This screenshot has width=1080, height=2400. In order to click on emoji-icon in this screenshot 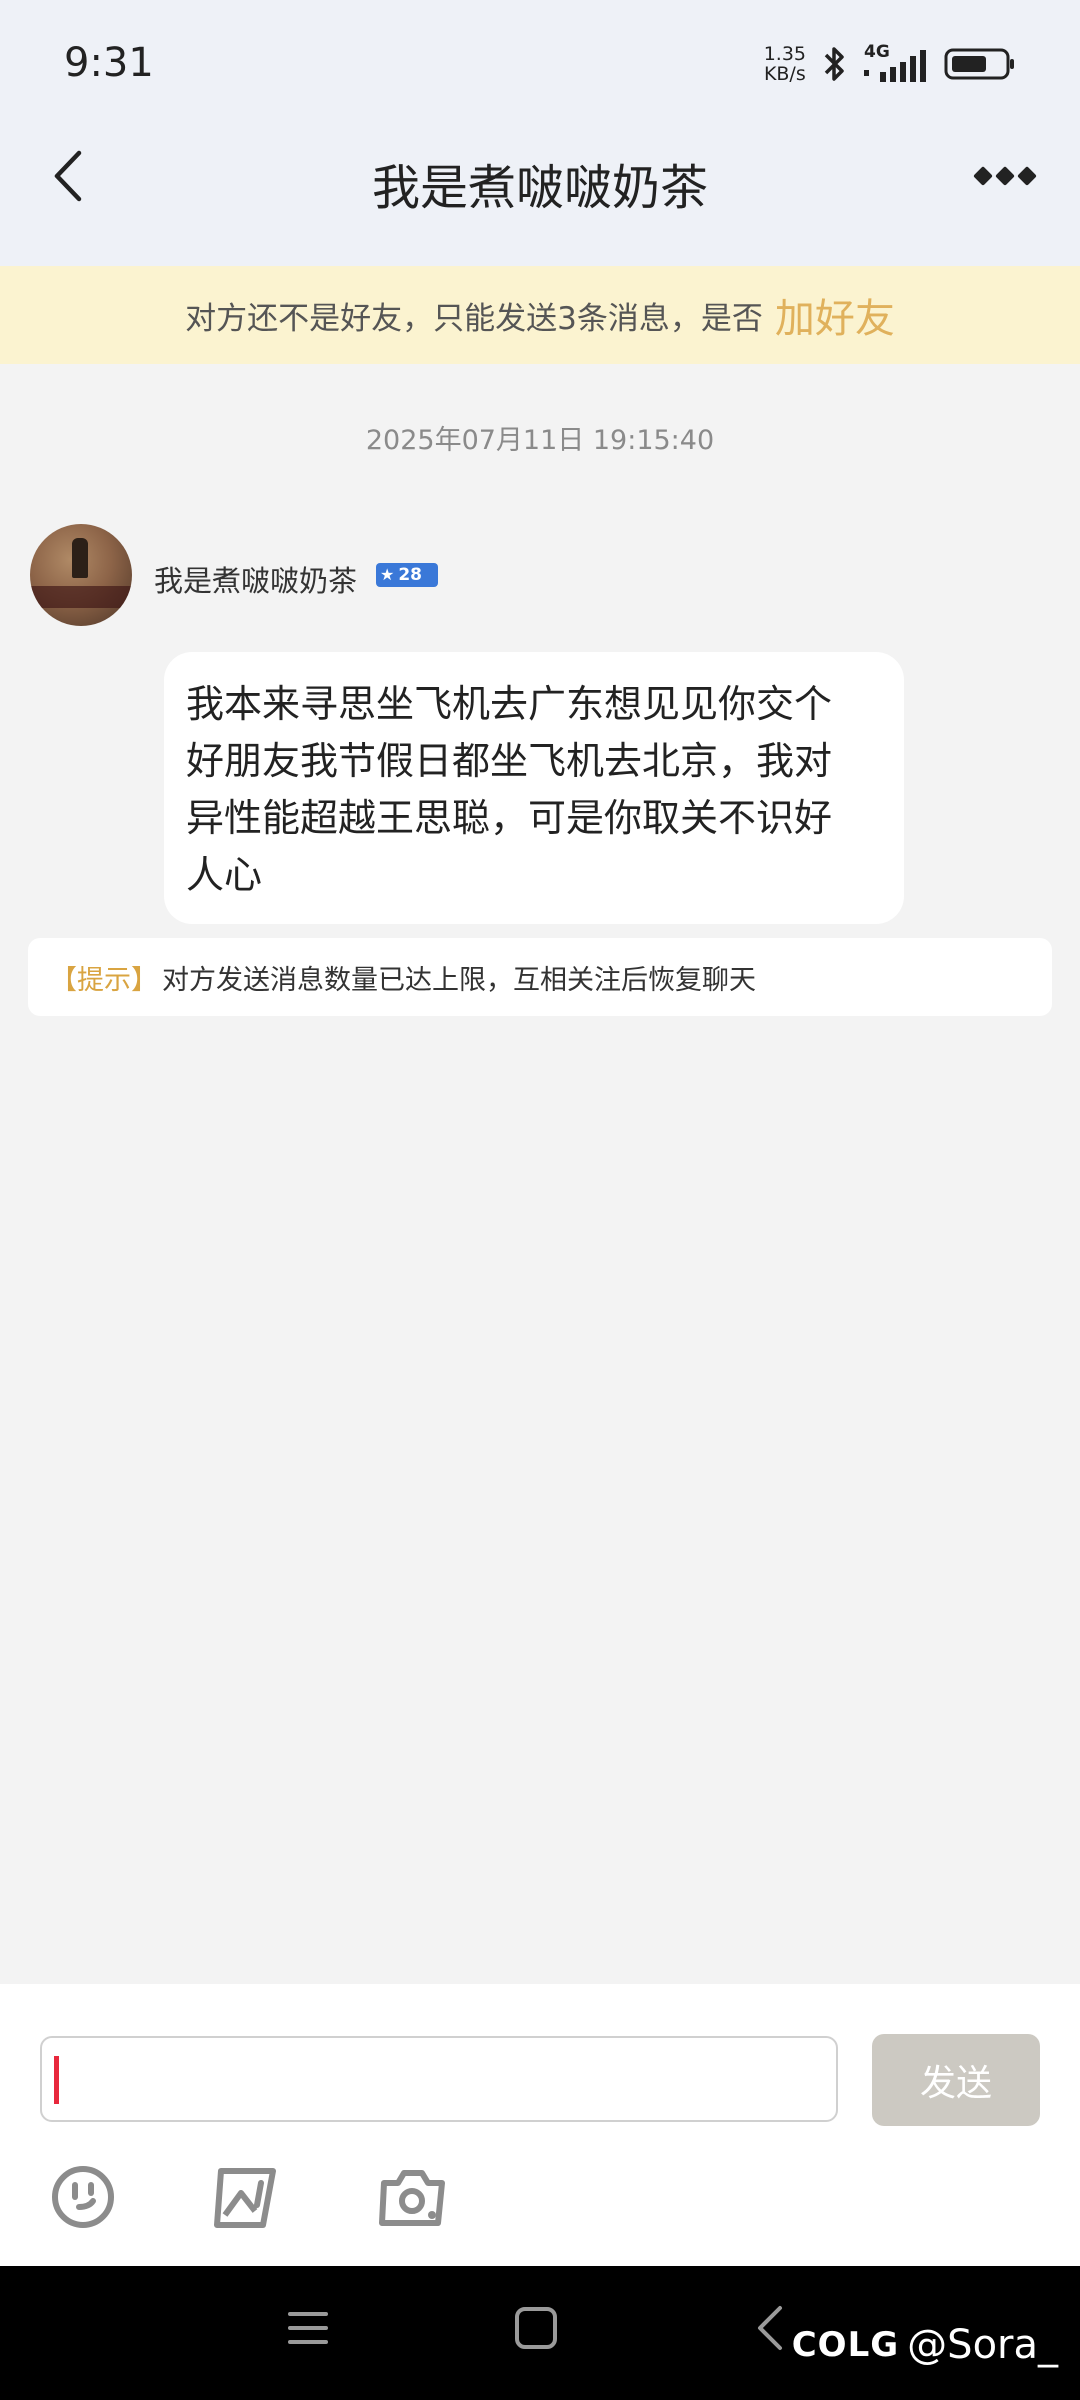, I will do `click(83, 2197)`.